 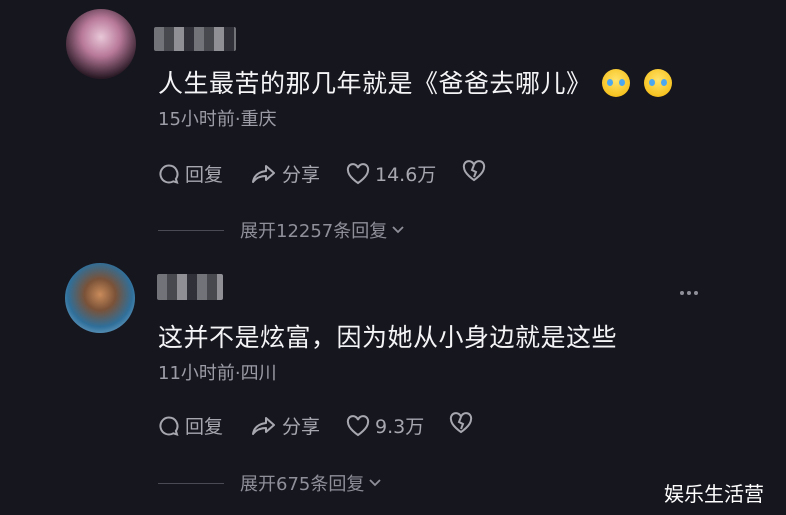 I want to click on comment-text: 这并不是炫富，因为她从小身边就是这些, so click(x=388, y=337).